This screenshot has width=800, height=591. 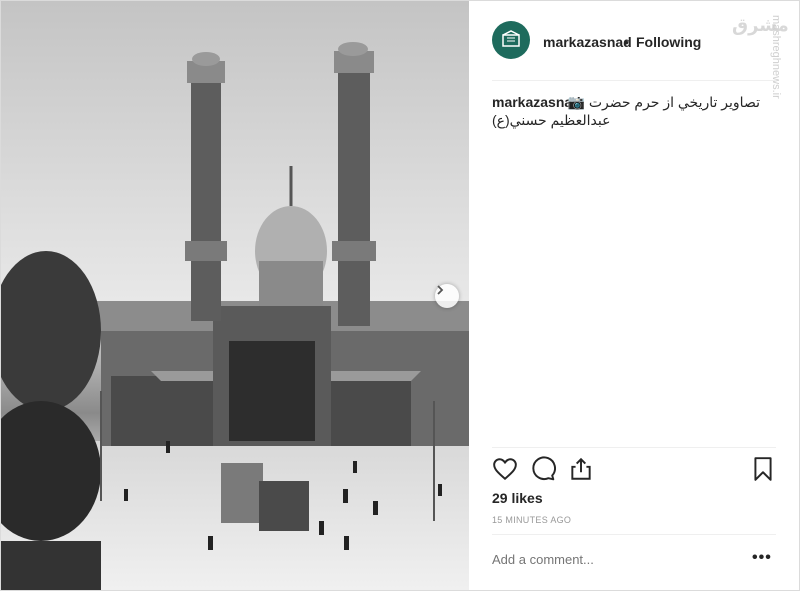 I want to click on username-link: markazasnad, so click(x=587, y=42).